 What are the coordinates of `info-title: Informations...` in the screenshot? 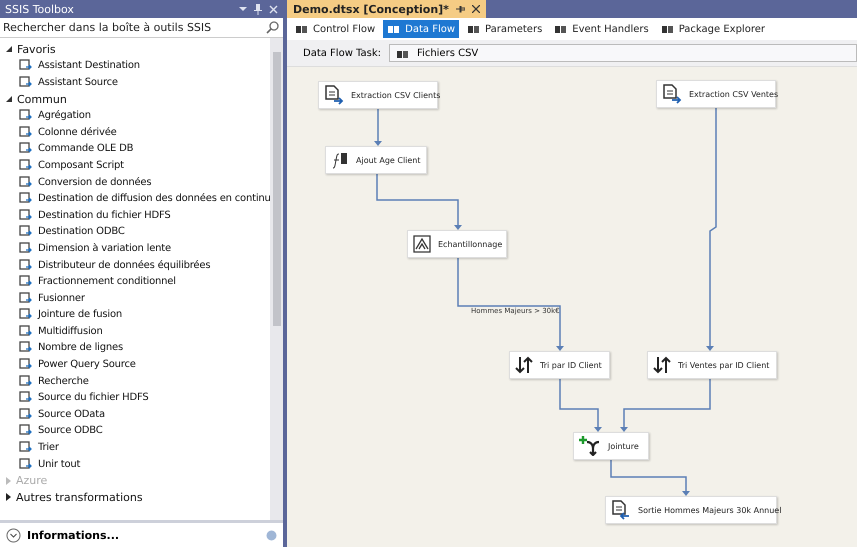 It's located at (73, 535).